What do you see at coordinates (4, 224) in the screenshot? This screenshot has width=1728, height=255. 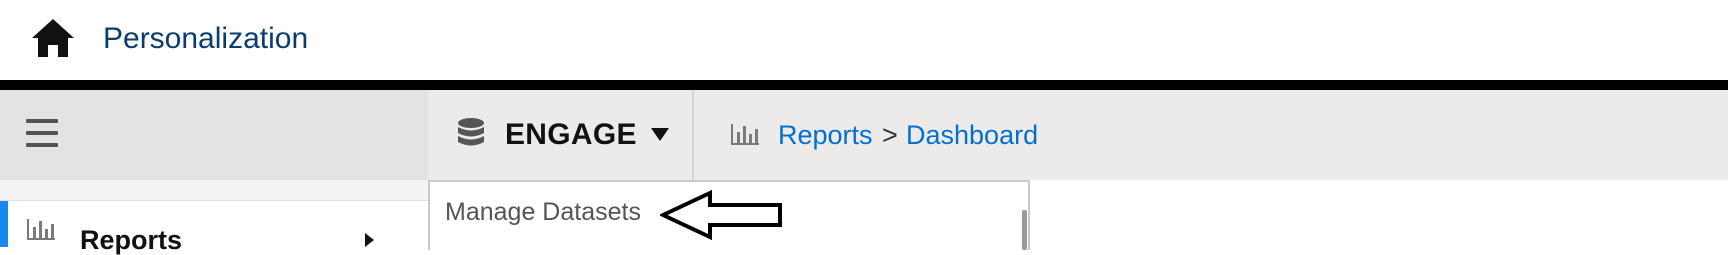 I see `active-indicator` at bounding box center [4, 224].